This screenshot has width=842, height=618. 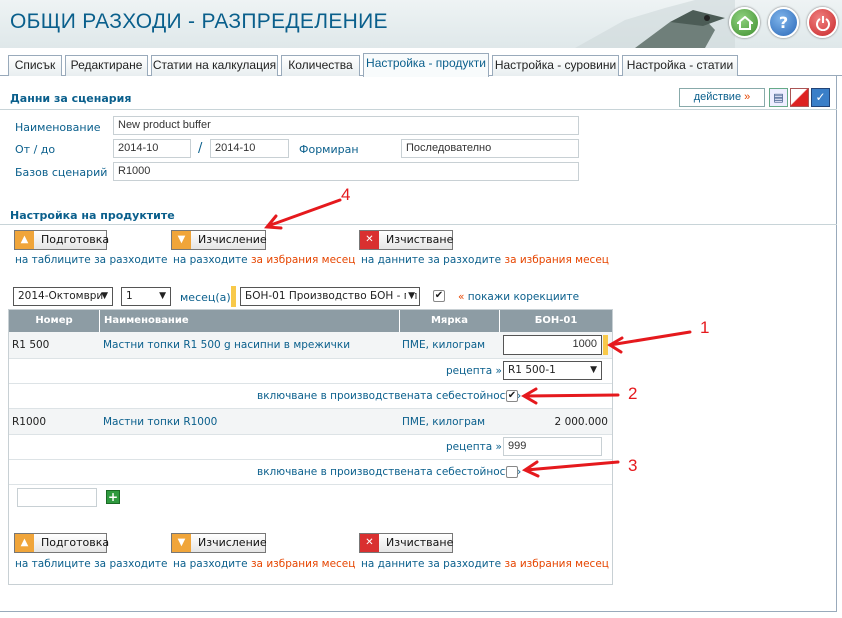 What do you see at coordinates (346, 194) in the screenshot?
I see `annotation-label-4: 4` at bounding box center [346, 194].